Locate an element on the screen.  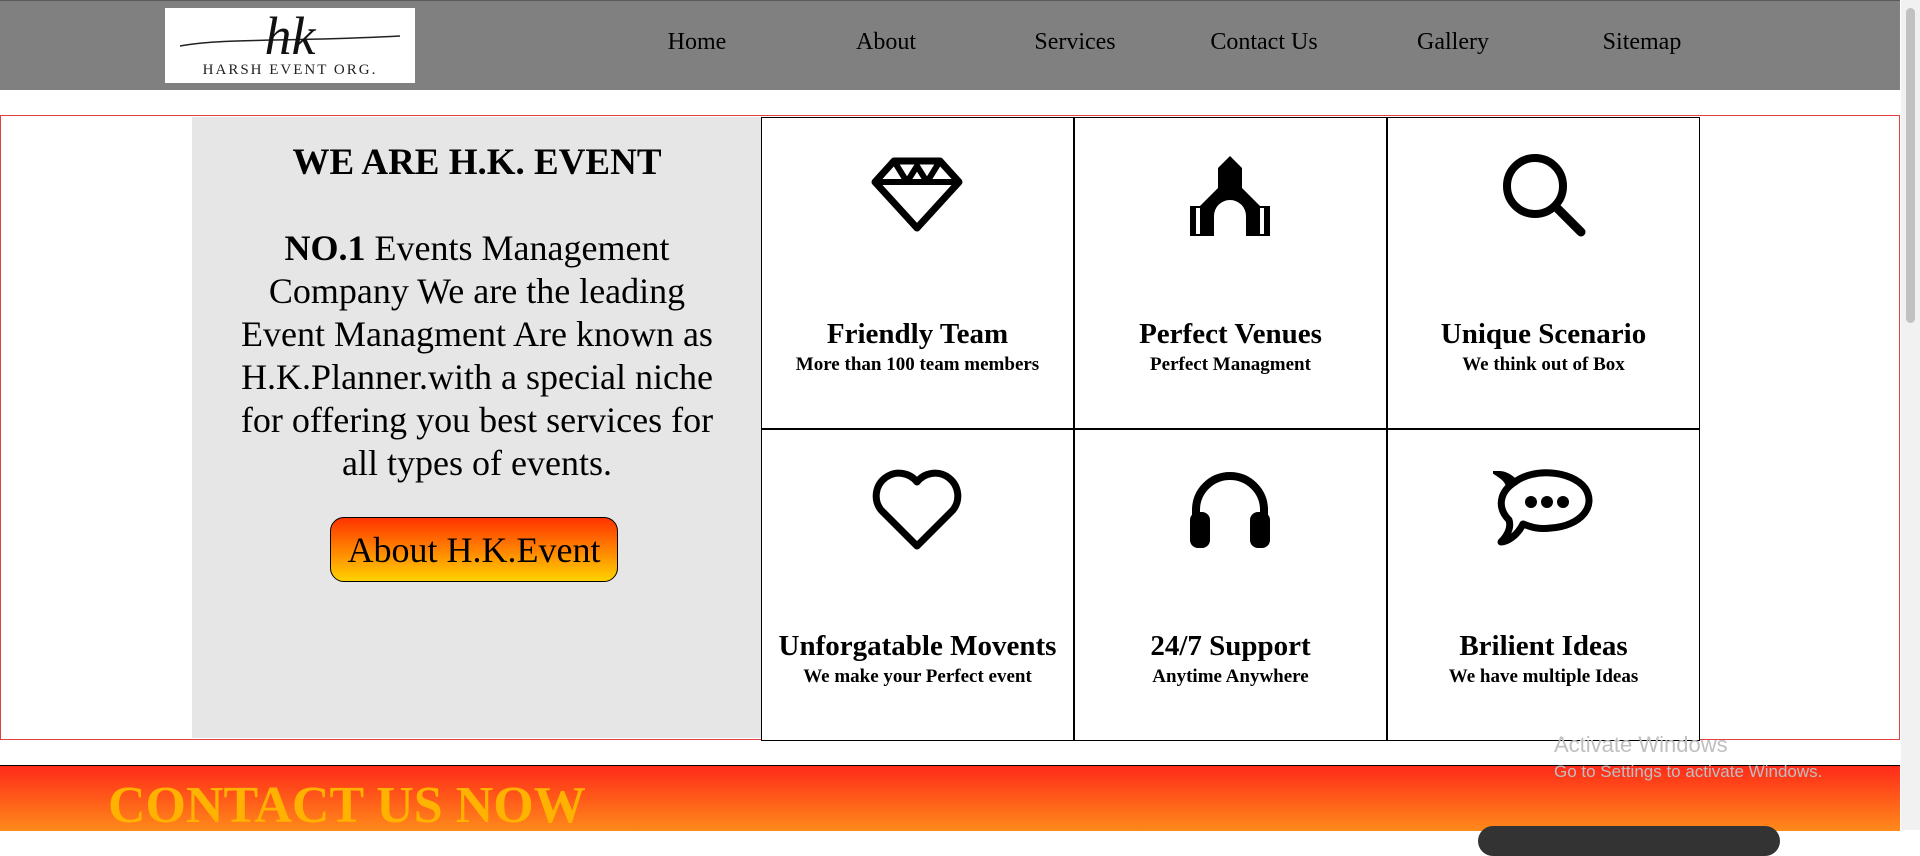
nav-services: Services is located at coordinates (1074, 42).